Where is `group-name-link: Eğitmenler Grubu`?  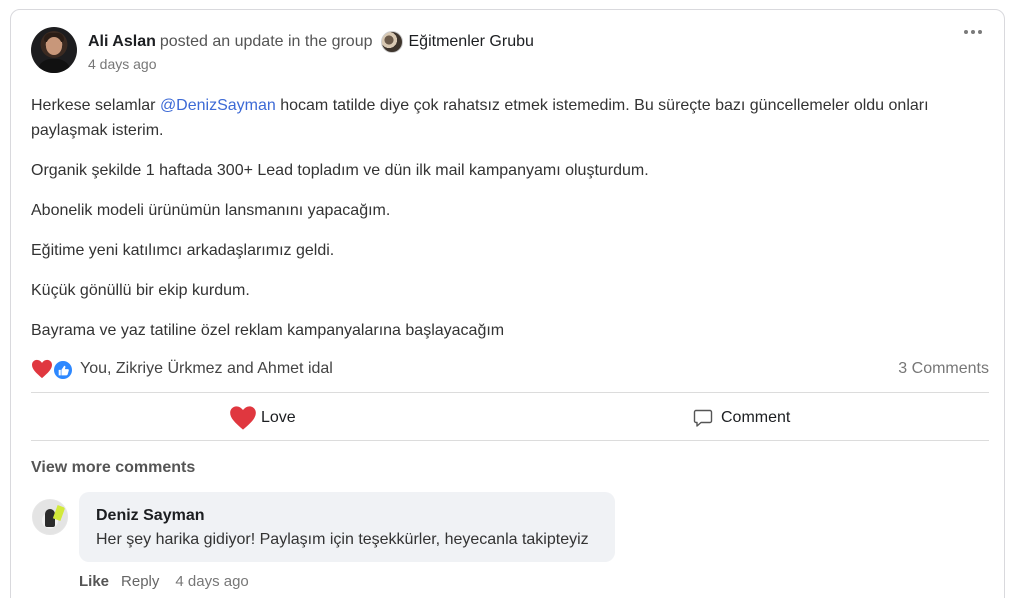 group-name-link: Eğitmenler Grubu is located at coordinates (471, 42).